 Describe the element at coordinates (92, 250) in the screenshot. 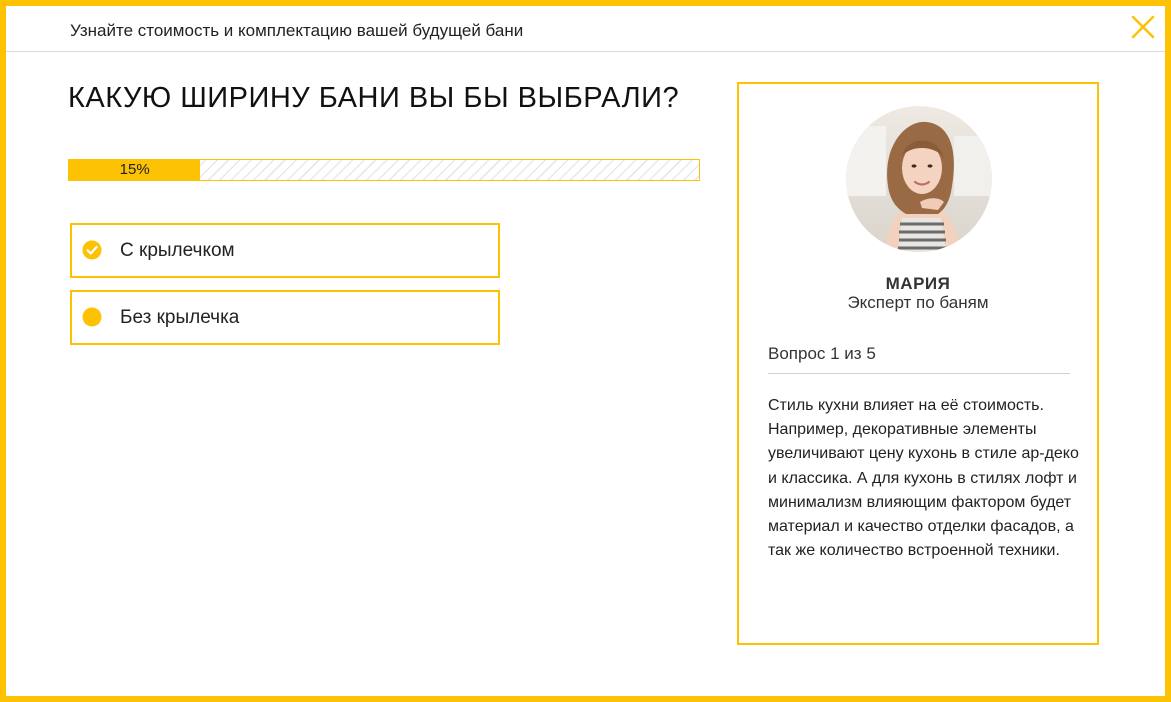

I see `check-circle-icon` at that location.